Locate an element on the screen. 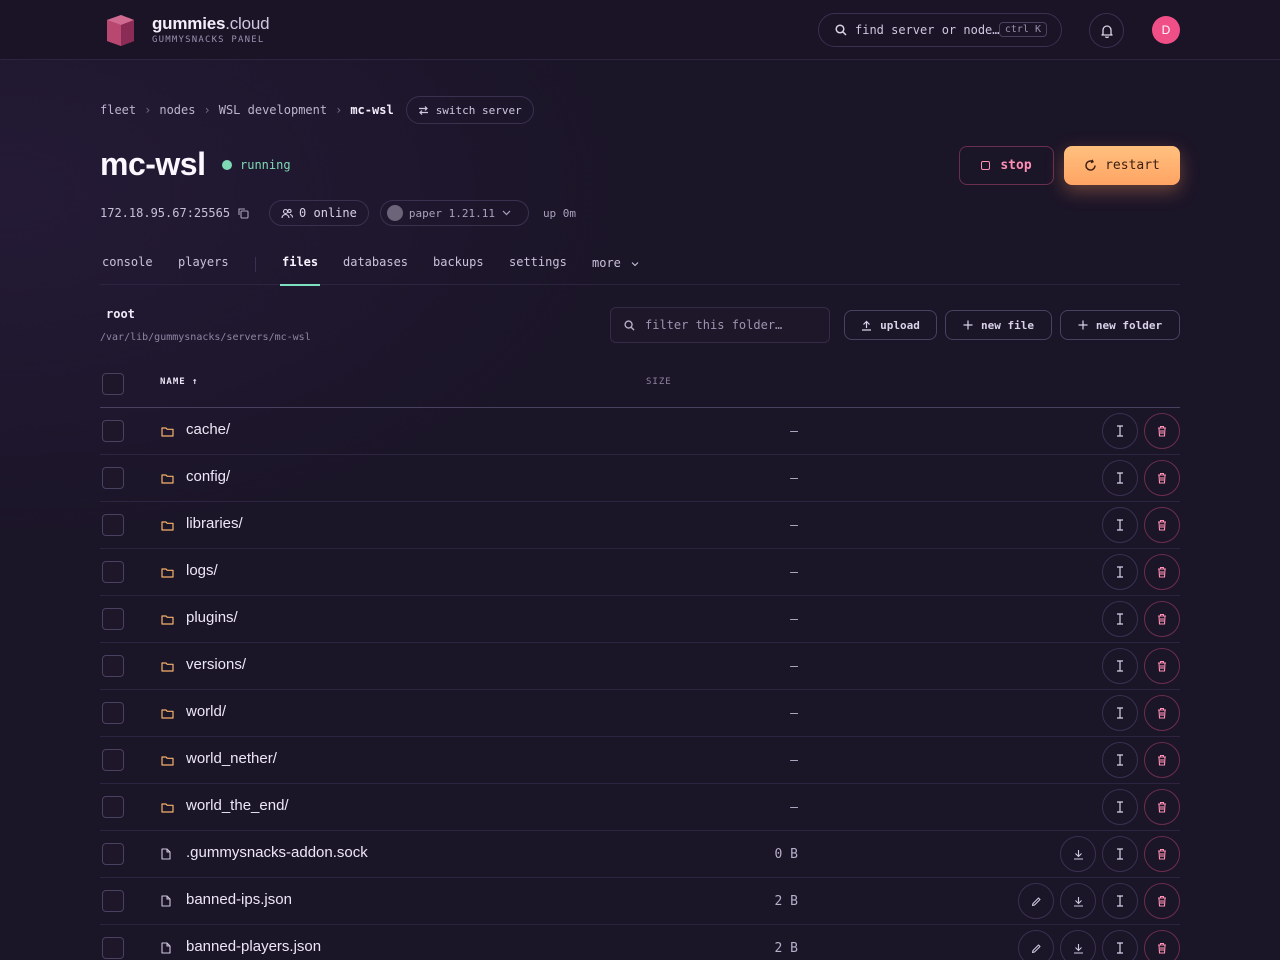  column-name-header: NAME ↑ is located at coordinates (179, 382).